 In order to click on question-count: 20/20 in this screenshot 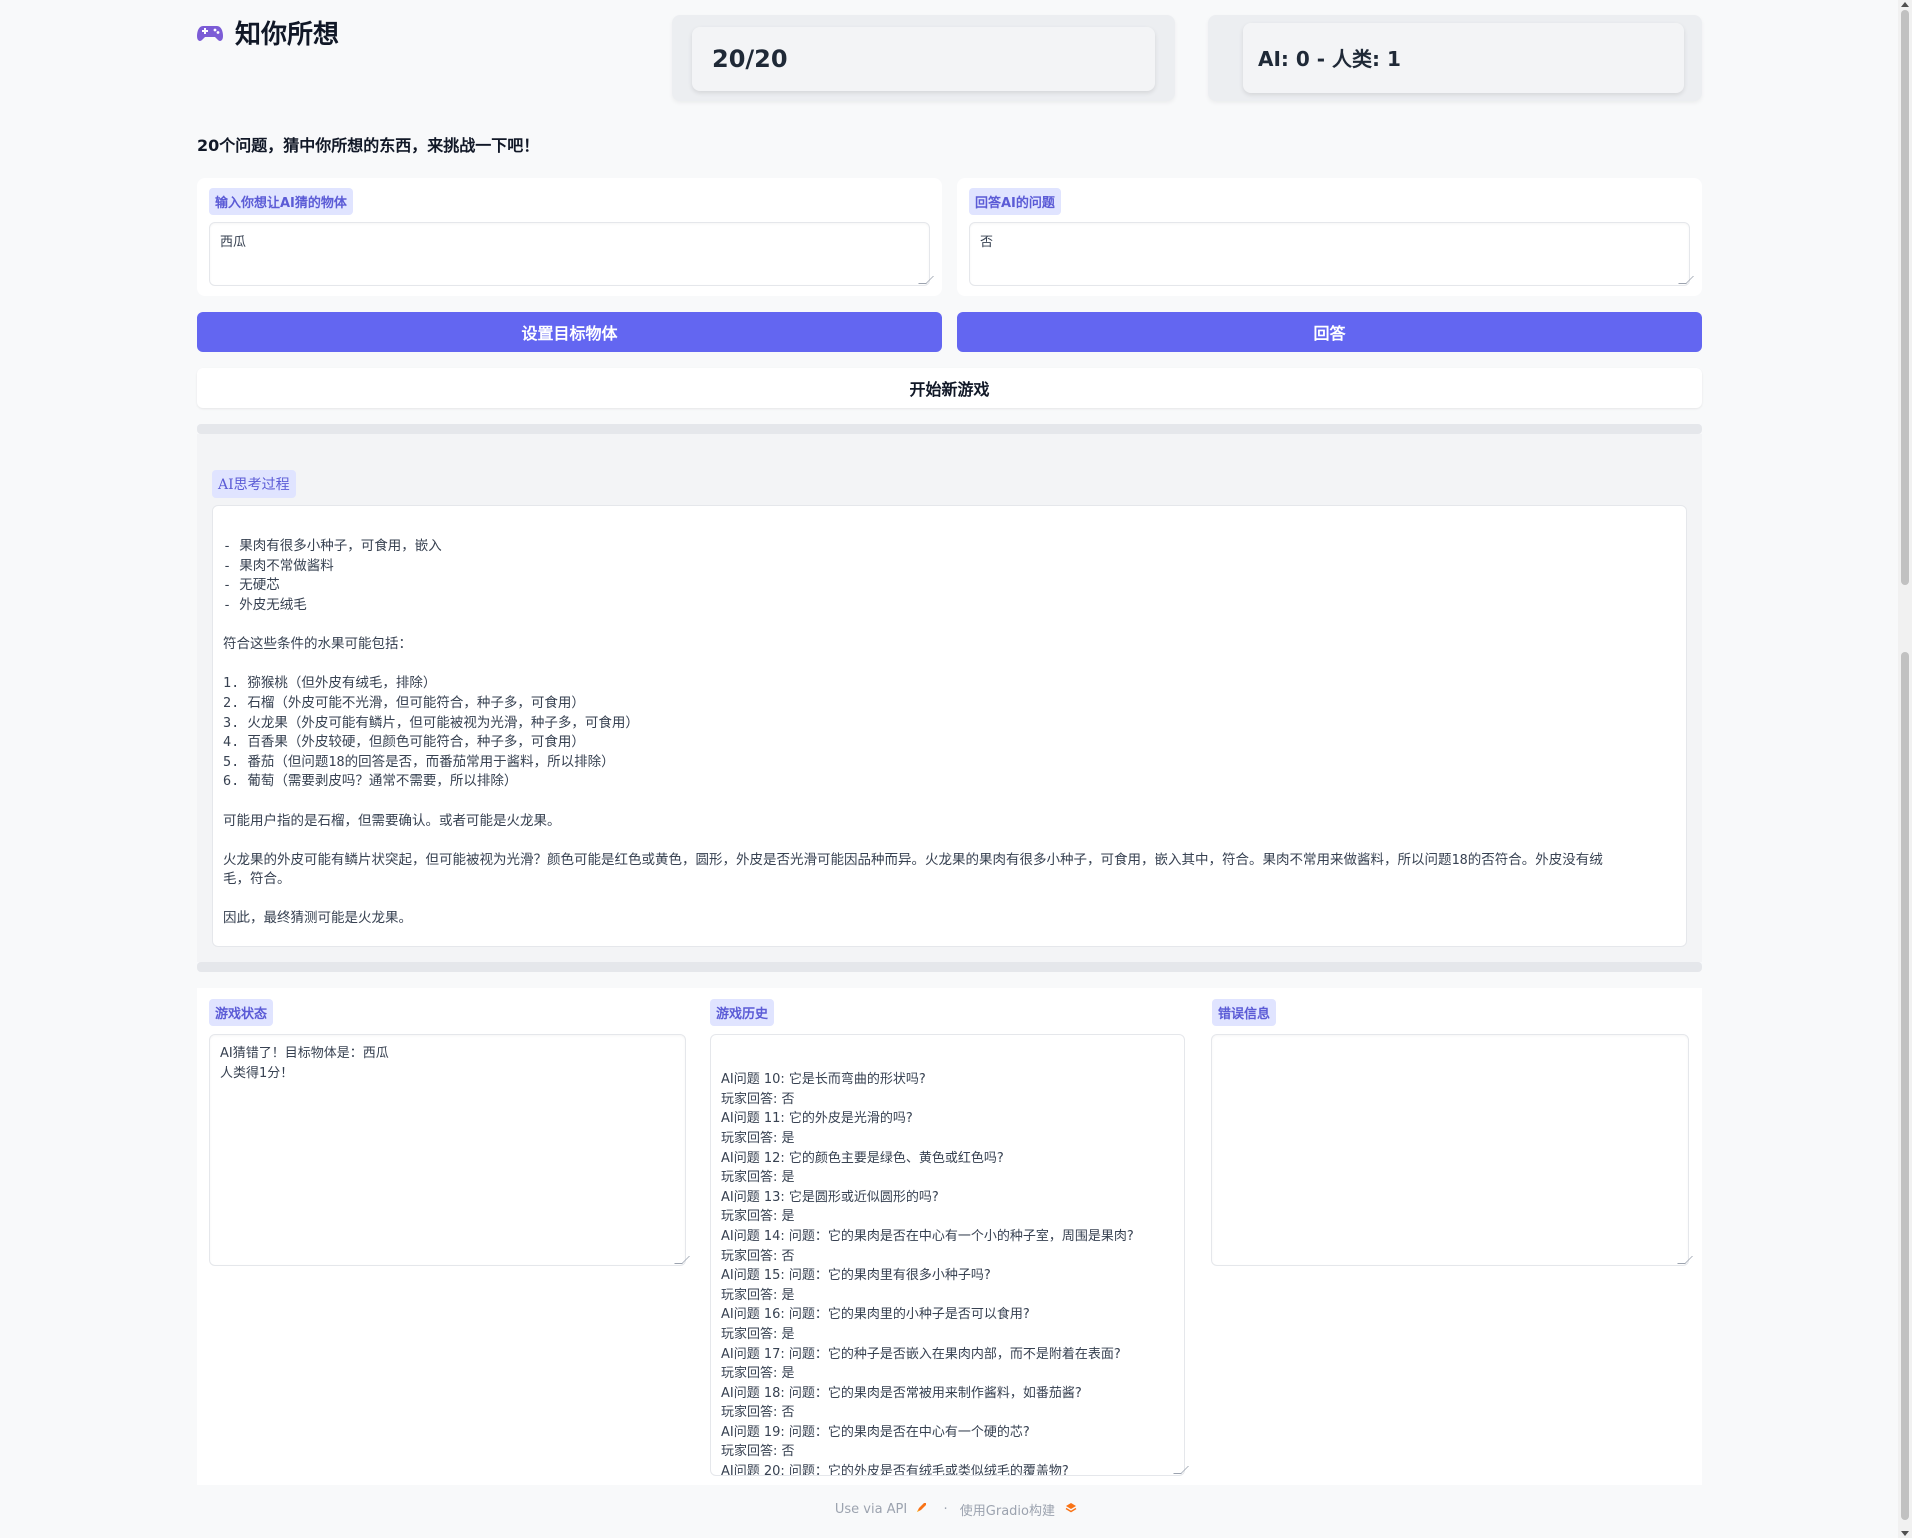, I will do `click(923, 59)`.